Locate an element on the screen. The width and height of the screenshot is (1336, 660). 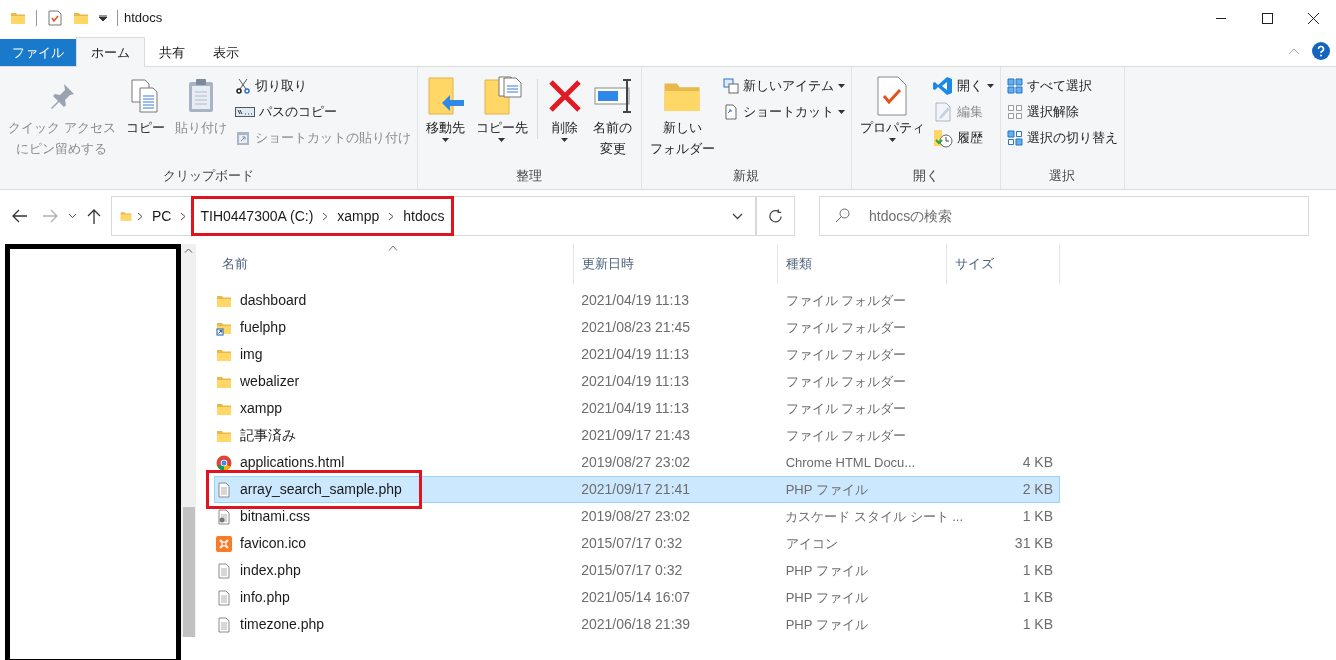
file-row: timezone.php 2021/06/18 21:39 PHP ファイル 1 KB is located at coordinates (637, 624).